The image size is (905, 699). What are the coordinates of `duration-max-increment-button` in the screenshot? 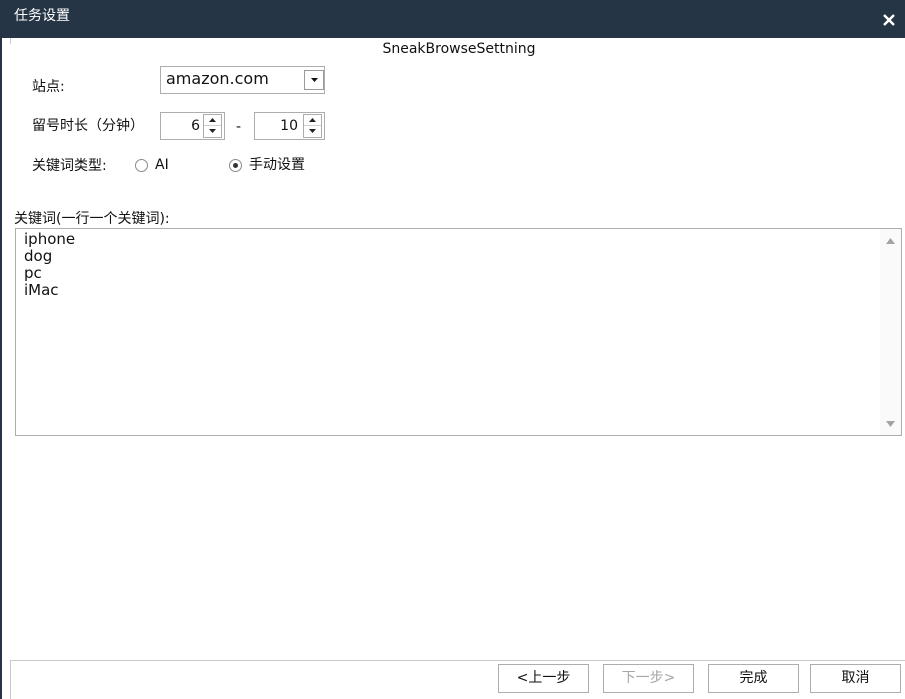 It's located at (312, 120).